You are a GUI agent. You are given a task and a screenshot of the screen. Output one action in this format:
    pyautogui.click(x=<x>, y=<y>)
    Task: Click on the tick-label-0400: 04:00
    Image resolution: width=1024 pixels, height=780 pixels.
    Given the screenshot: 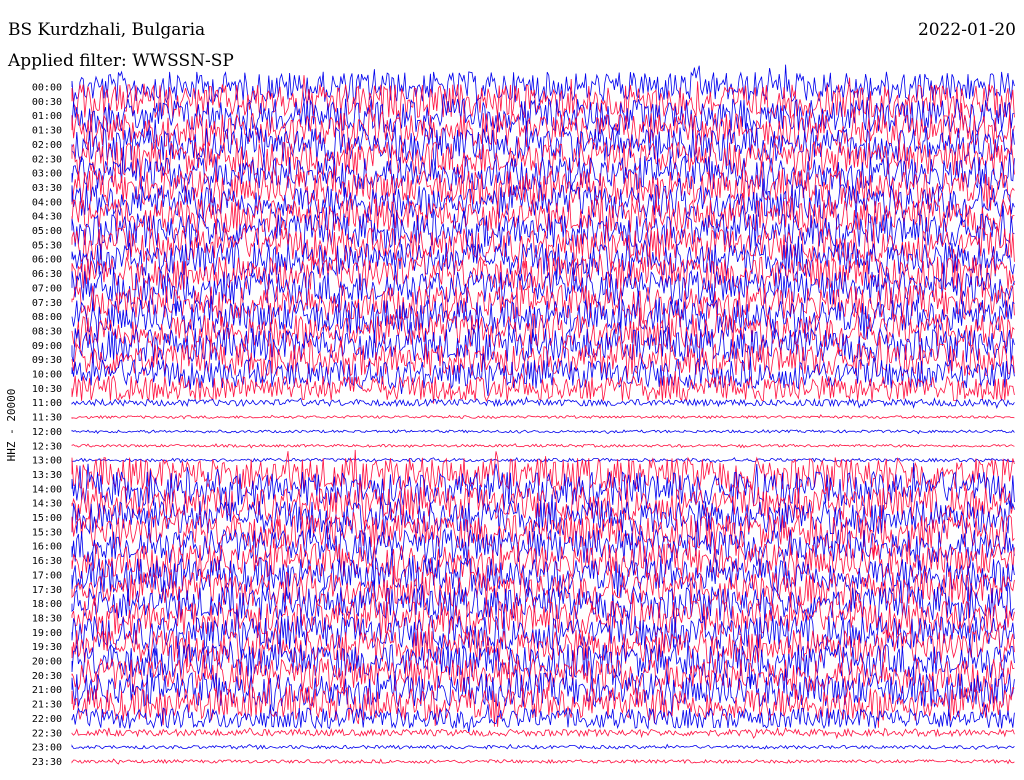 What is the action you would take?
    pyautogui.click(x=47, y=202)
    